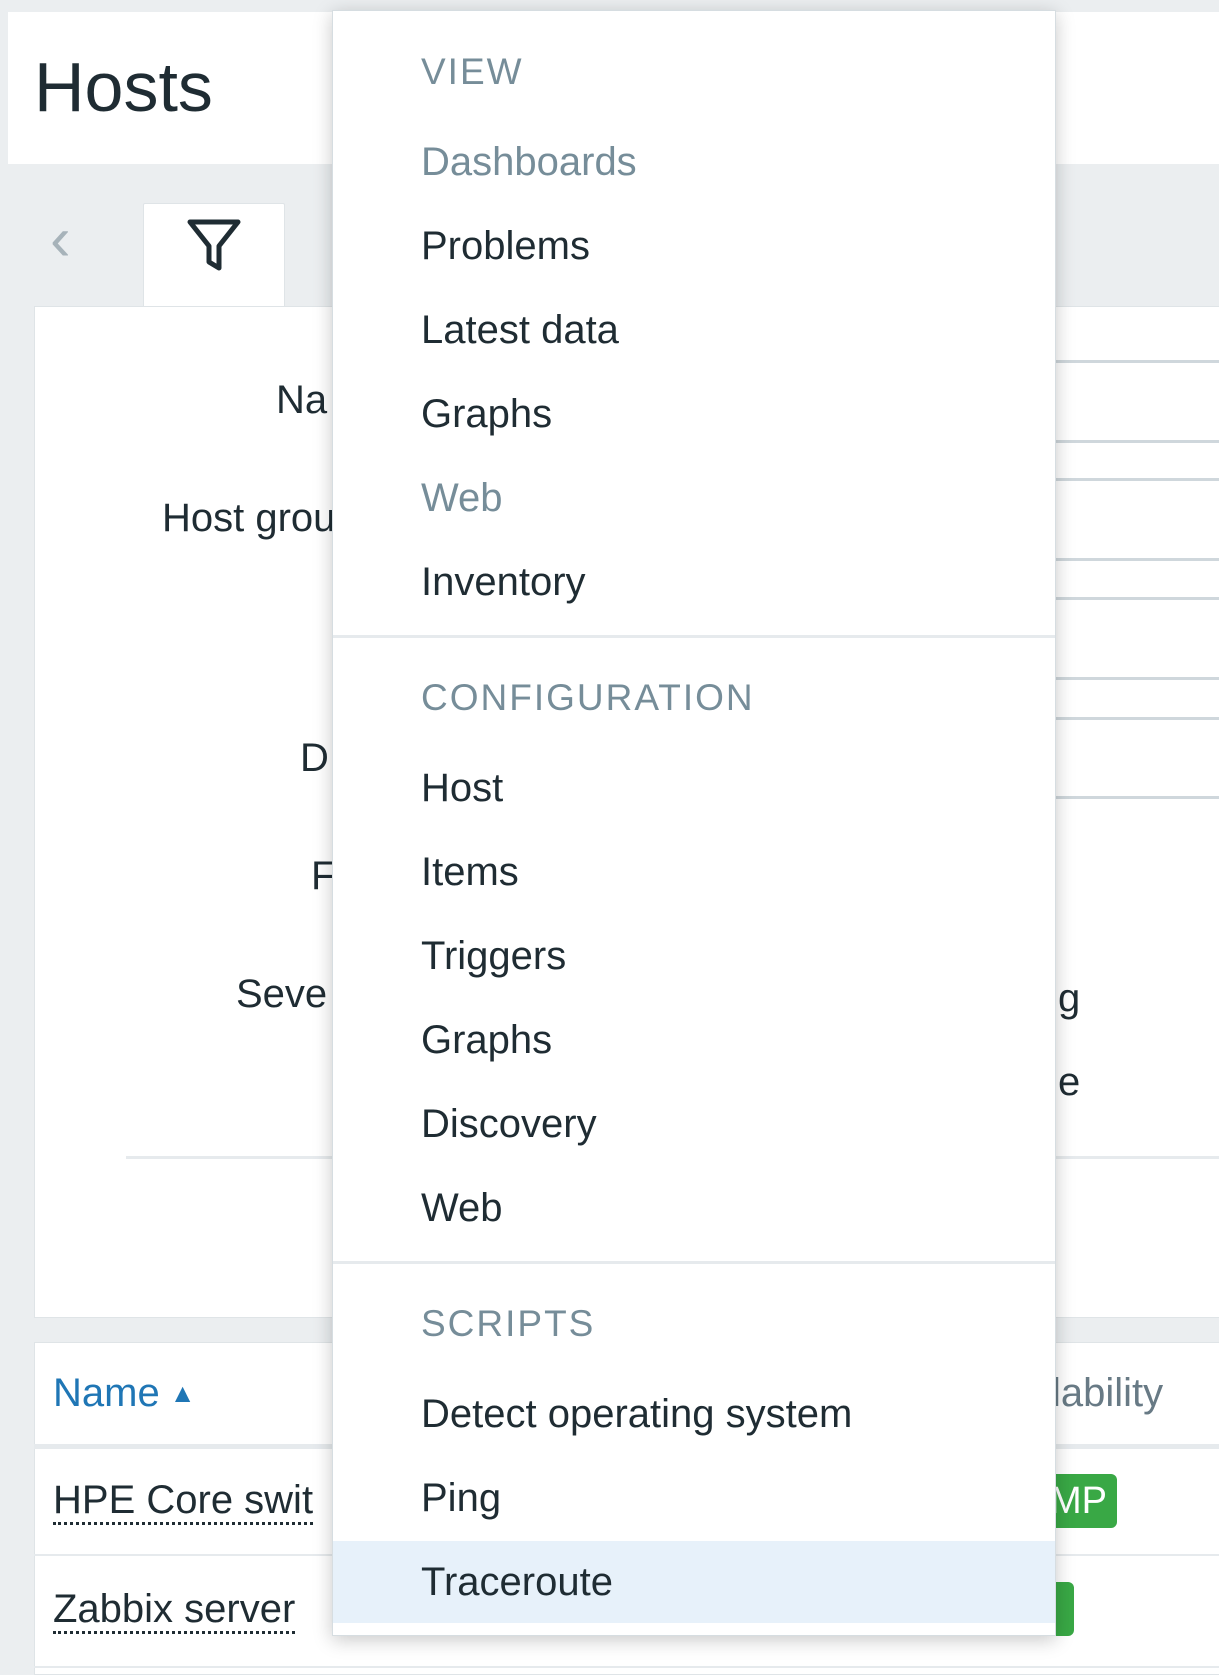 The width and height of the screenshot is (1219, 1675). I want to click on table-row-divider, so click(626, 1667).